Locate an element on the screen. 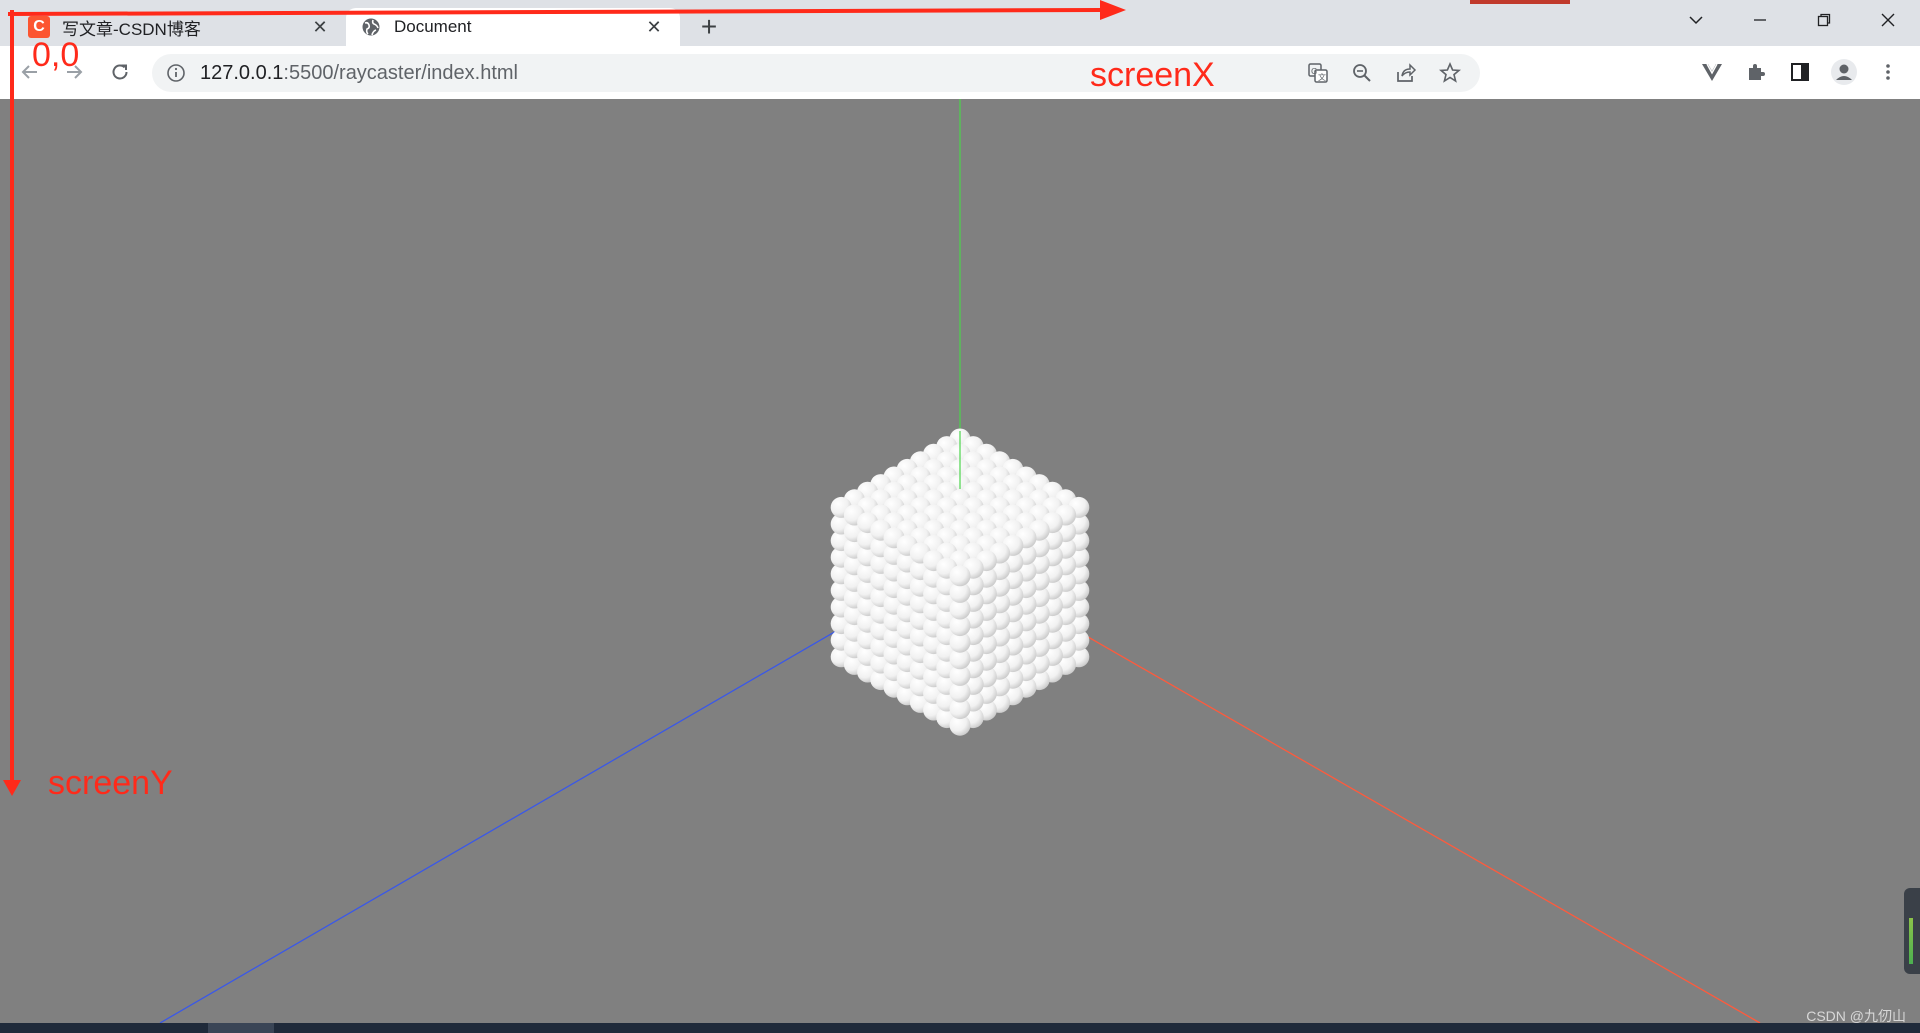 The width and height of the screenshot is (1920, 1033). tab-title: Document is located at coordinates (433, 26).